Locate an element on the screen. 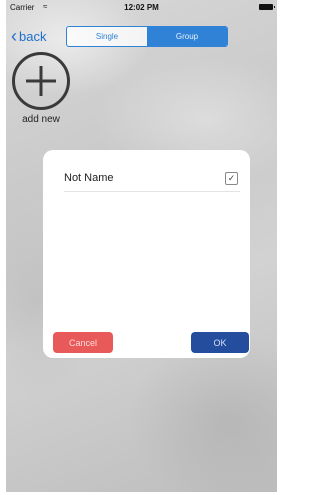 This screenshot has height=495, width=320. segment-group: Group is located at coordinates (187, 36).